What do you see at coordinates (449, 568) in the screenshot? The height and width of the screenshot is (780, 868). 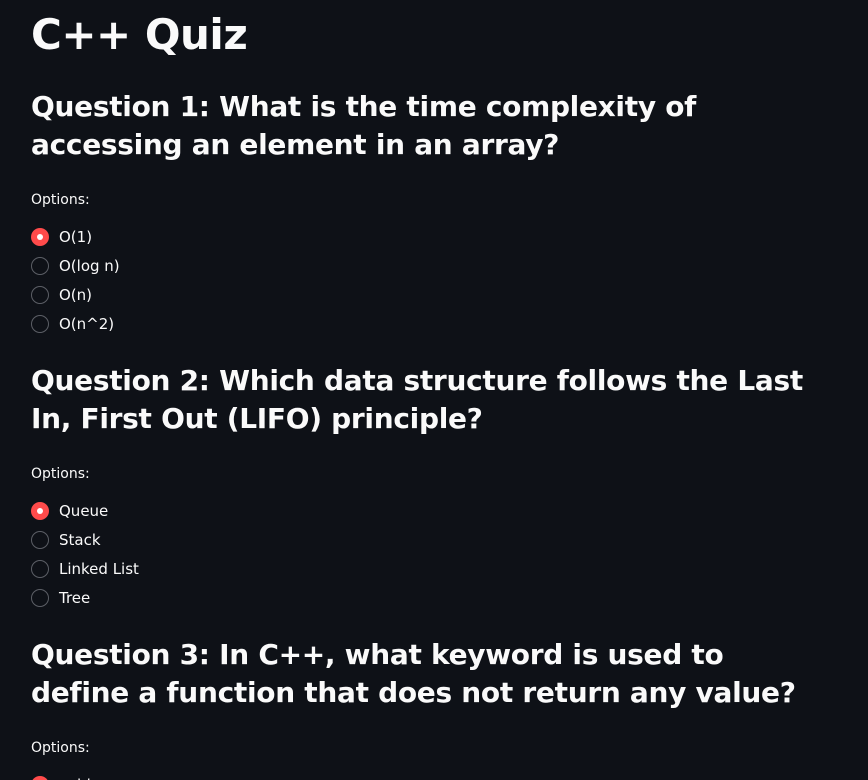 I see `radio-option: Linked List` at bounding box center [449, 568].